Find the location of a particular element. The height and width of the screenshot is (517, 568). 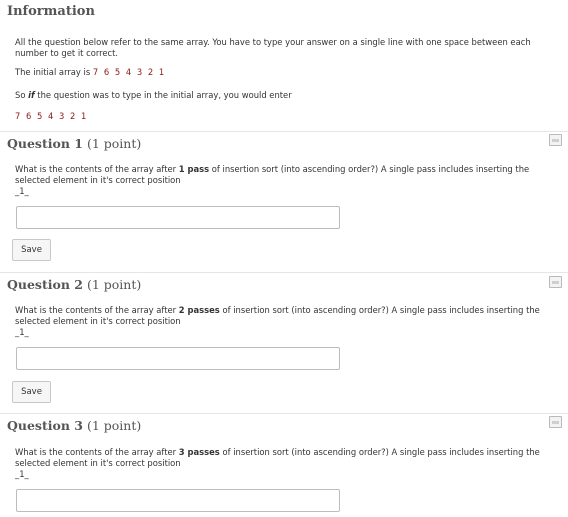

question-2-answer-input is located at coordinates (178, 358).